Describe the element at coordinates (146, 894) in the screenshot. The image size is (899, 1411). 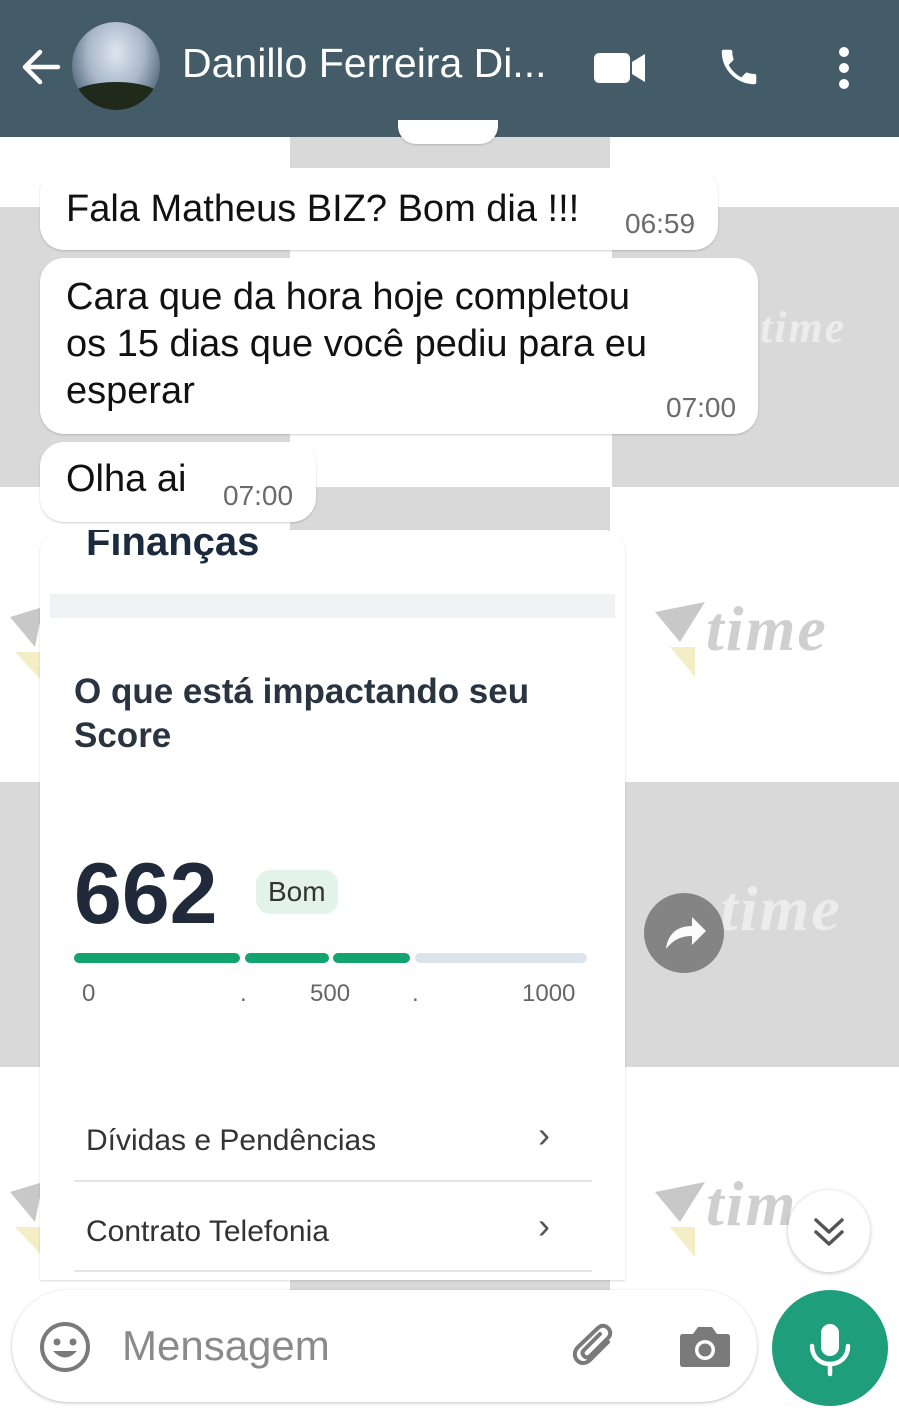
I see `score-value: 662` at that location.